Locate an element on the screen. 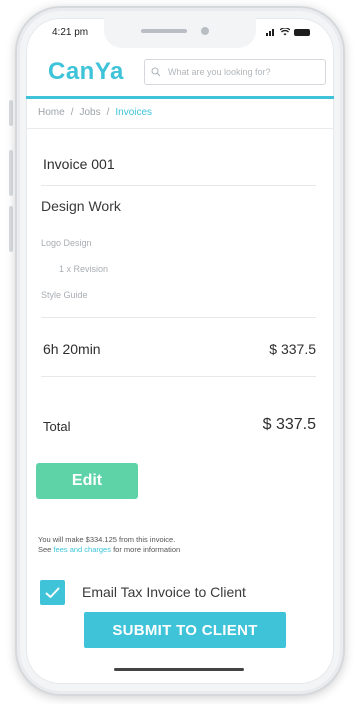  fees-suffix: for more information is located at coordinates (145, 549).